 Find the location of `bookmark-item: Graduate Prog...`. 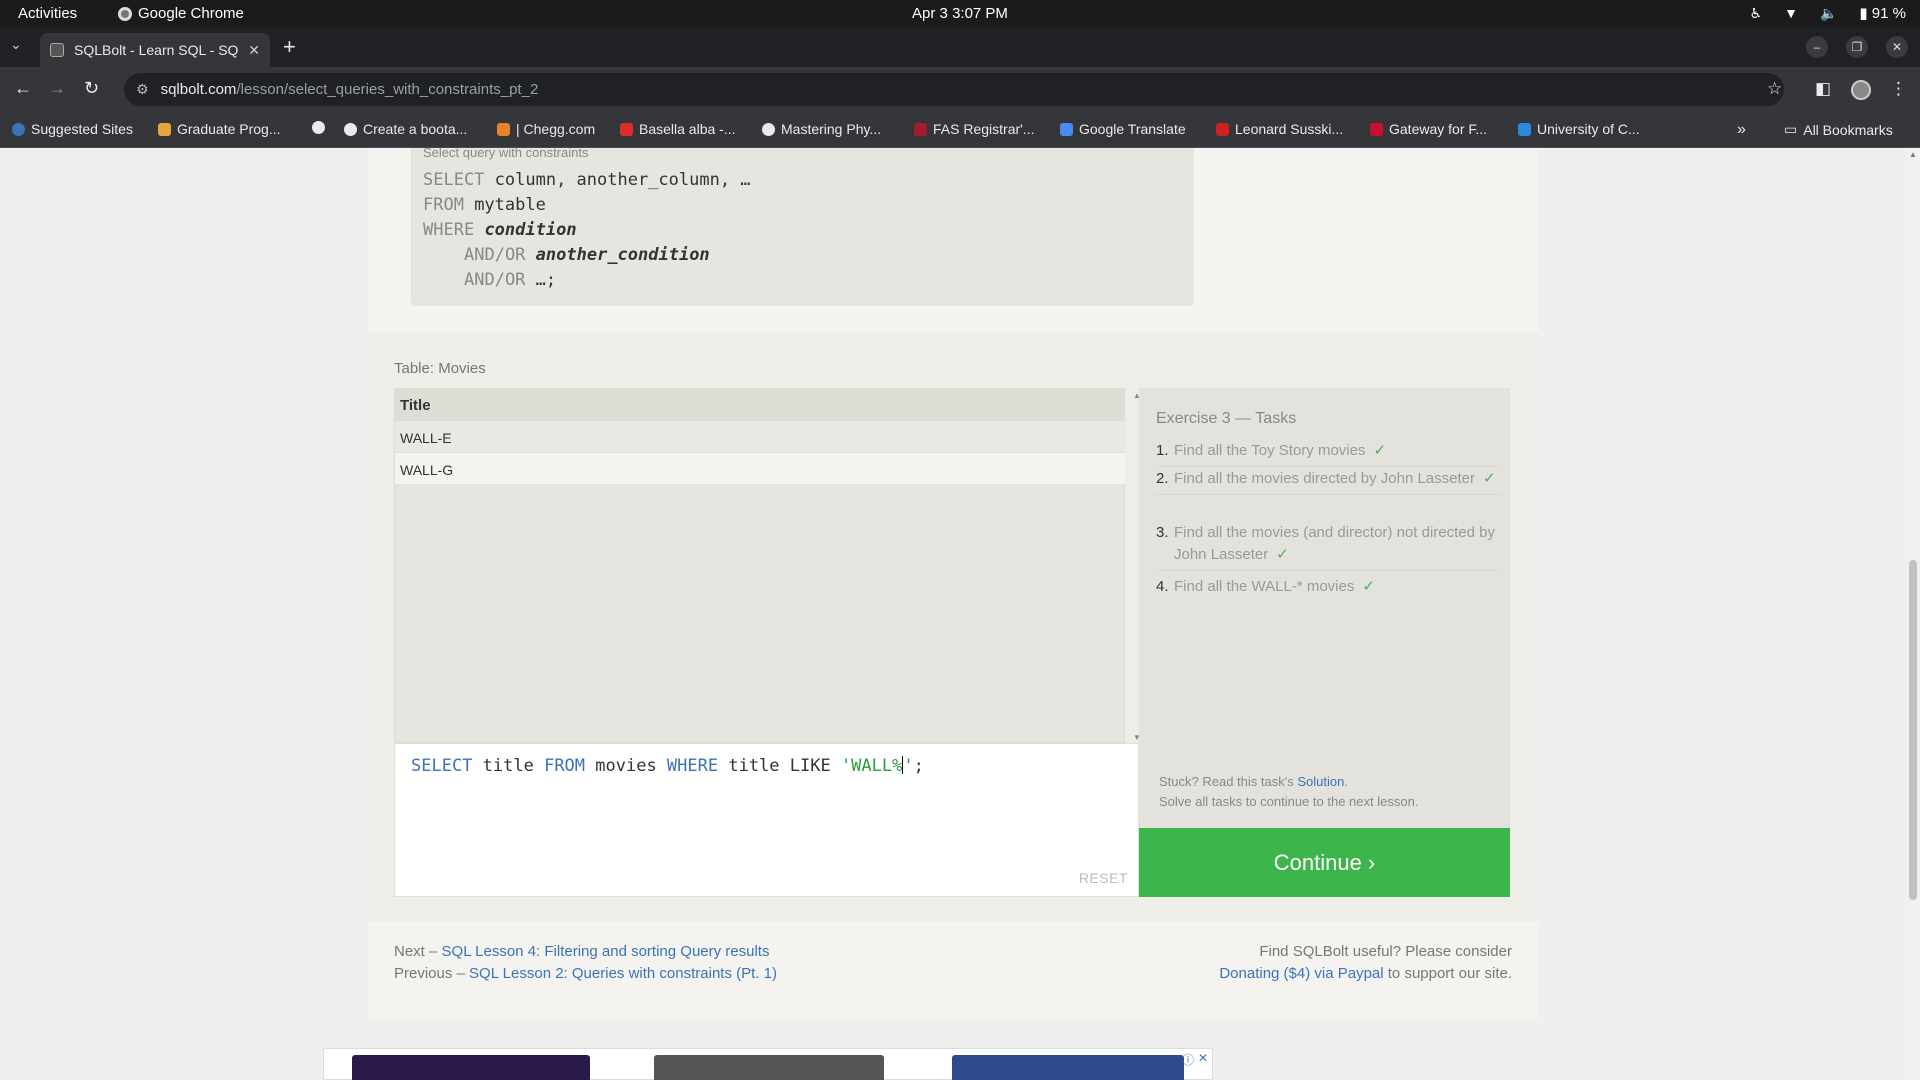

bookmark-item: Graduate Prog... is located at coordinates (219, 129).